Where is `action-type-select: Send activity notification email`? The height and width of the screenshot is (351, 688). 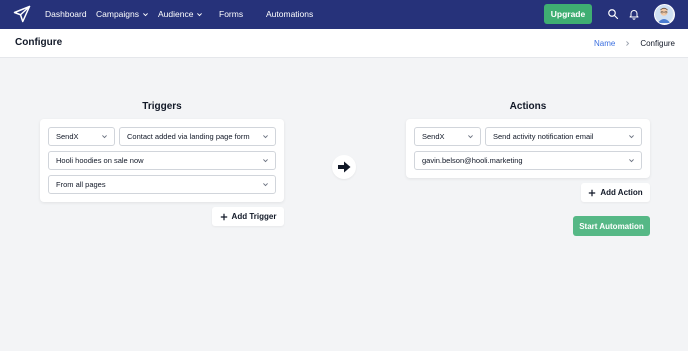
action-type-select: Send activity notification email is located at coordinates (563, 136).